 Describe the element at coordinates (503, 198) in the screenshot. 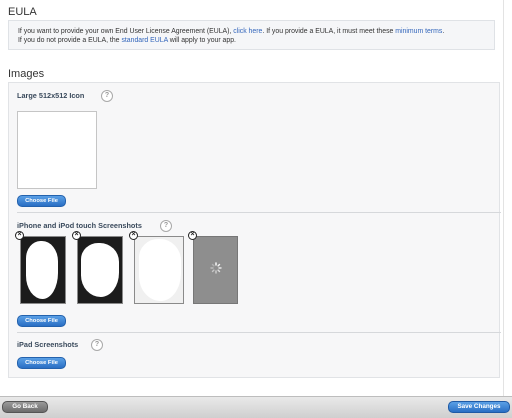

I see `page-edge` at that location.